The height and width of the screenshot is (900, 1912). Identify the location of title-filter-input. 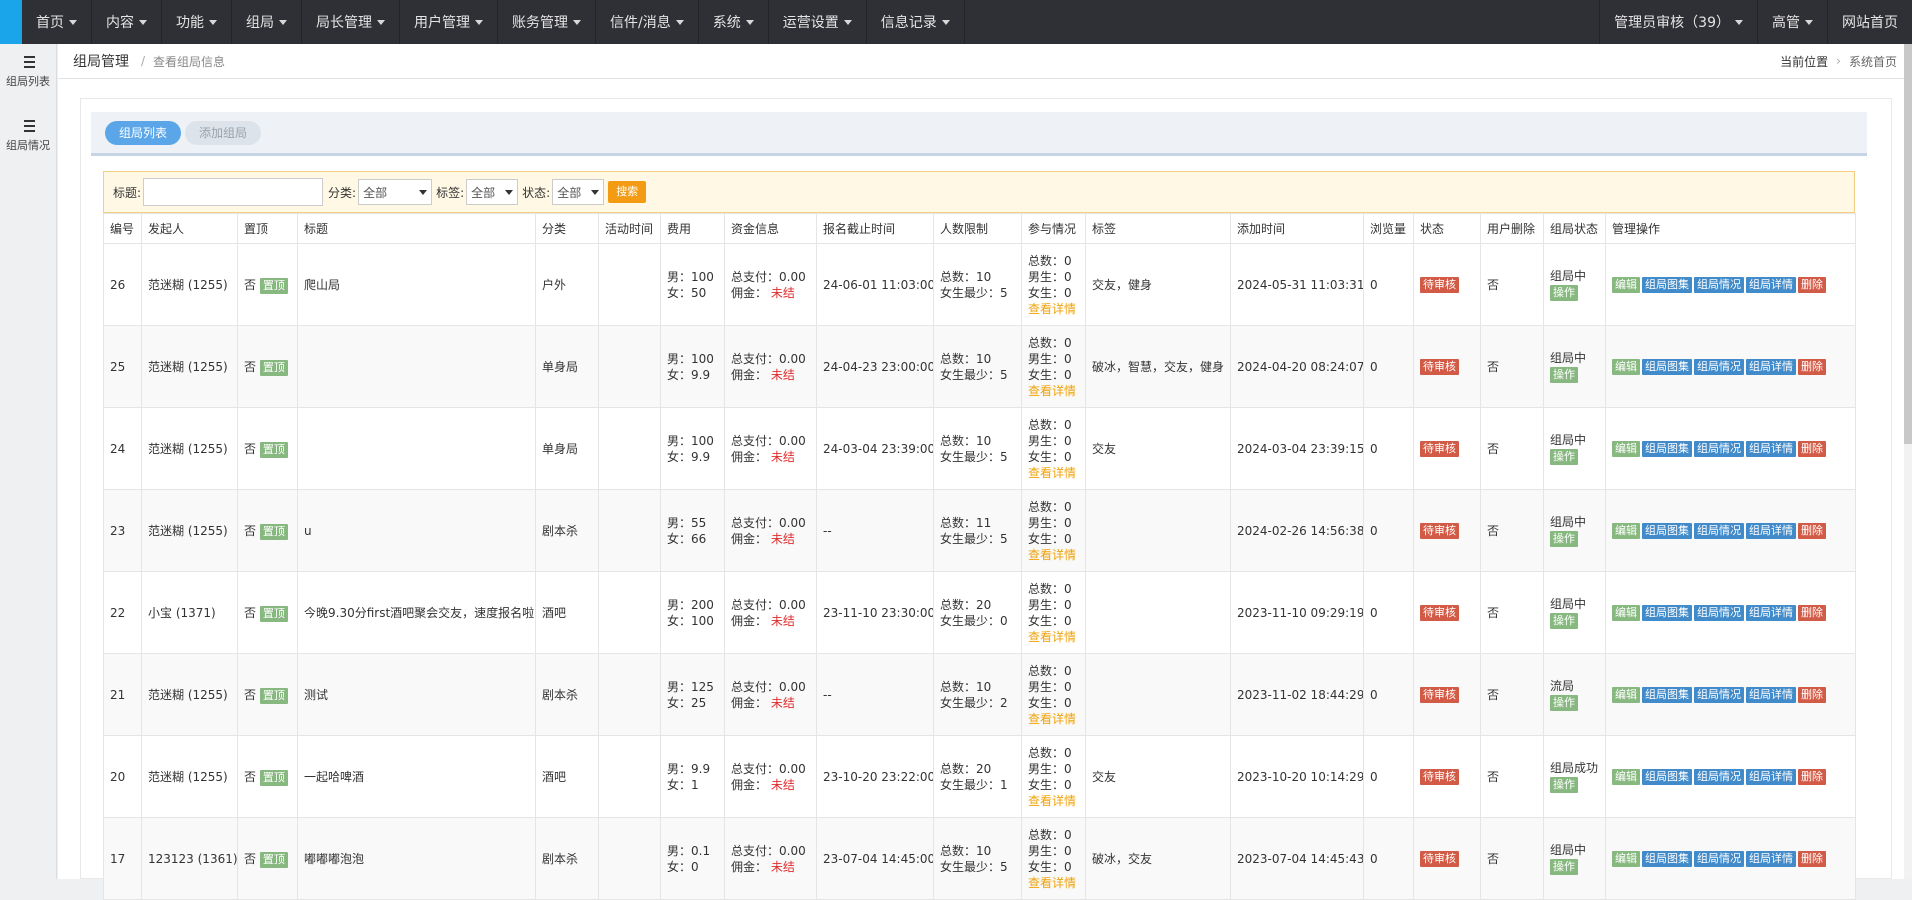
(233, 192).